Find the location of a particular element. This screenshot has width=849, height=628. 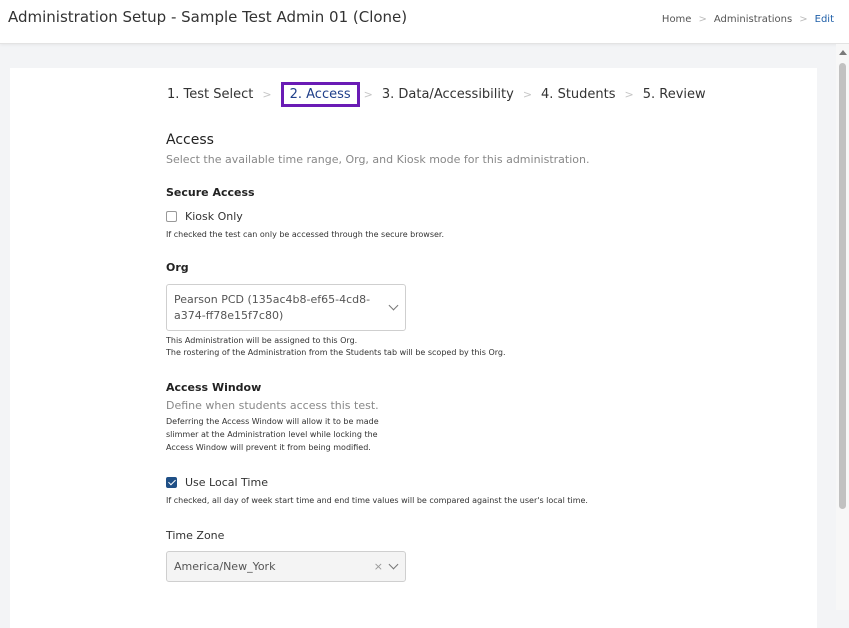

org-value-line1: Pearson PCD (135ac4b8-ef65-4cd8- is located at coordinates (272, 299).